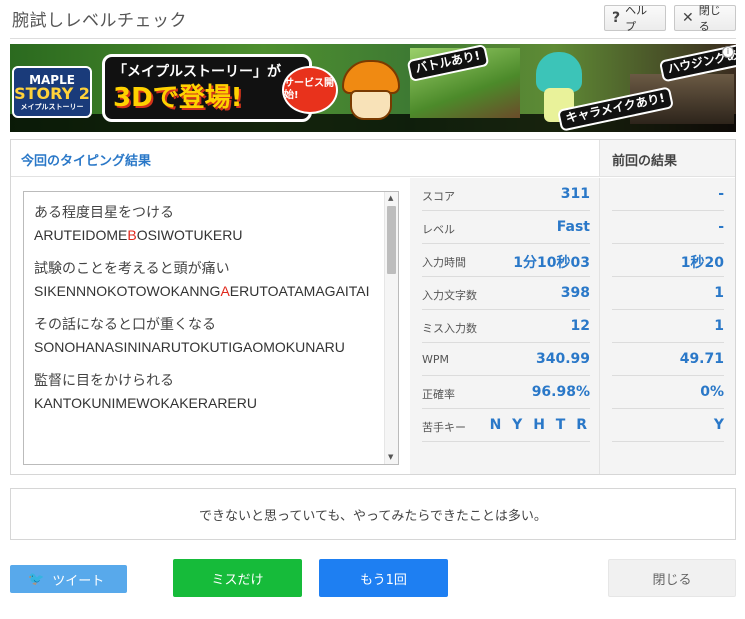 This screenshot has height=619, width=745. What do you see at coordinates (709, 18) in the screenshot?
I see `close-top-label: 閉じる` at bounding box center [709, 18].